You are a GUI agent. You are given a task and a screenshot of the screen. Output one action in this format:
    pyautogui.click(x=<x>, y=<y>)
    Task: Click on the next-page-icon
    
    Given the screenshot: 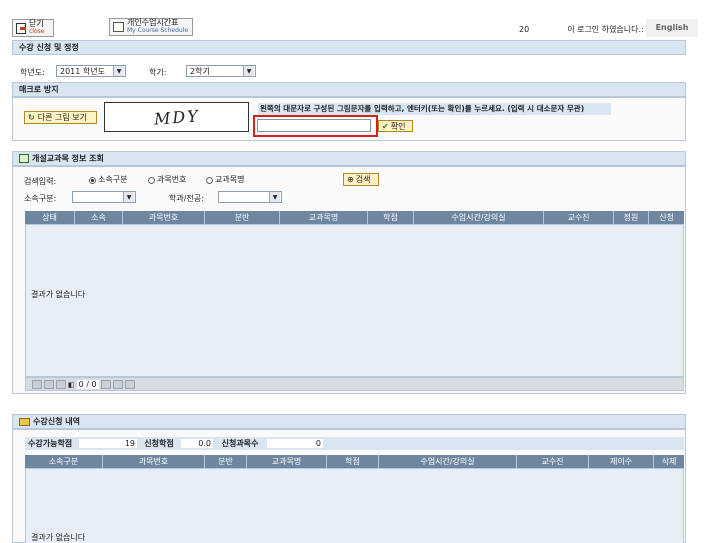 What is the action you would take?
    pyautogui.click(x=105, y=384)
    